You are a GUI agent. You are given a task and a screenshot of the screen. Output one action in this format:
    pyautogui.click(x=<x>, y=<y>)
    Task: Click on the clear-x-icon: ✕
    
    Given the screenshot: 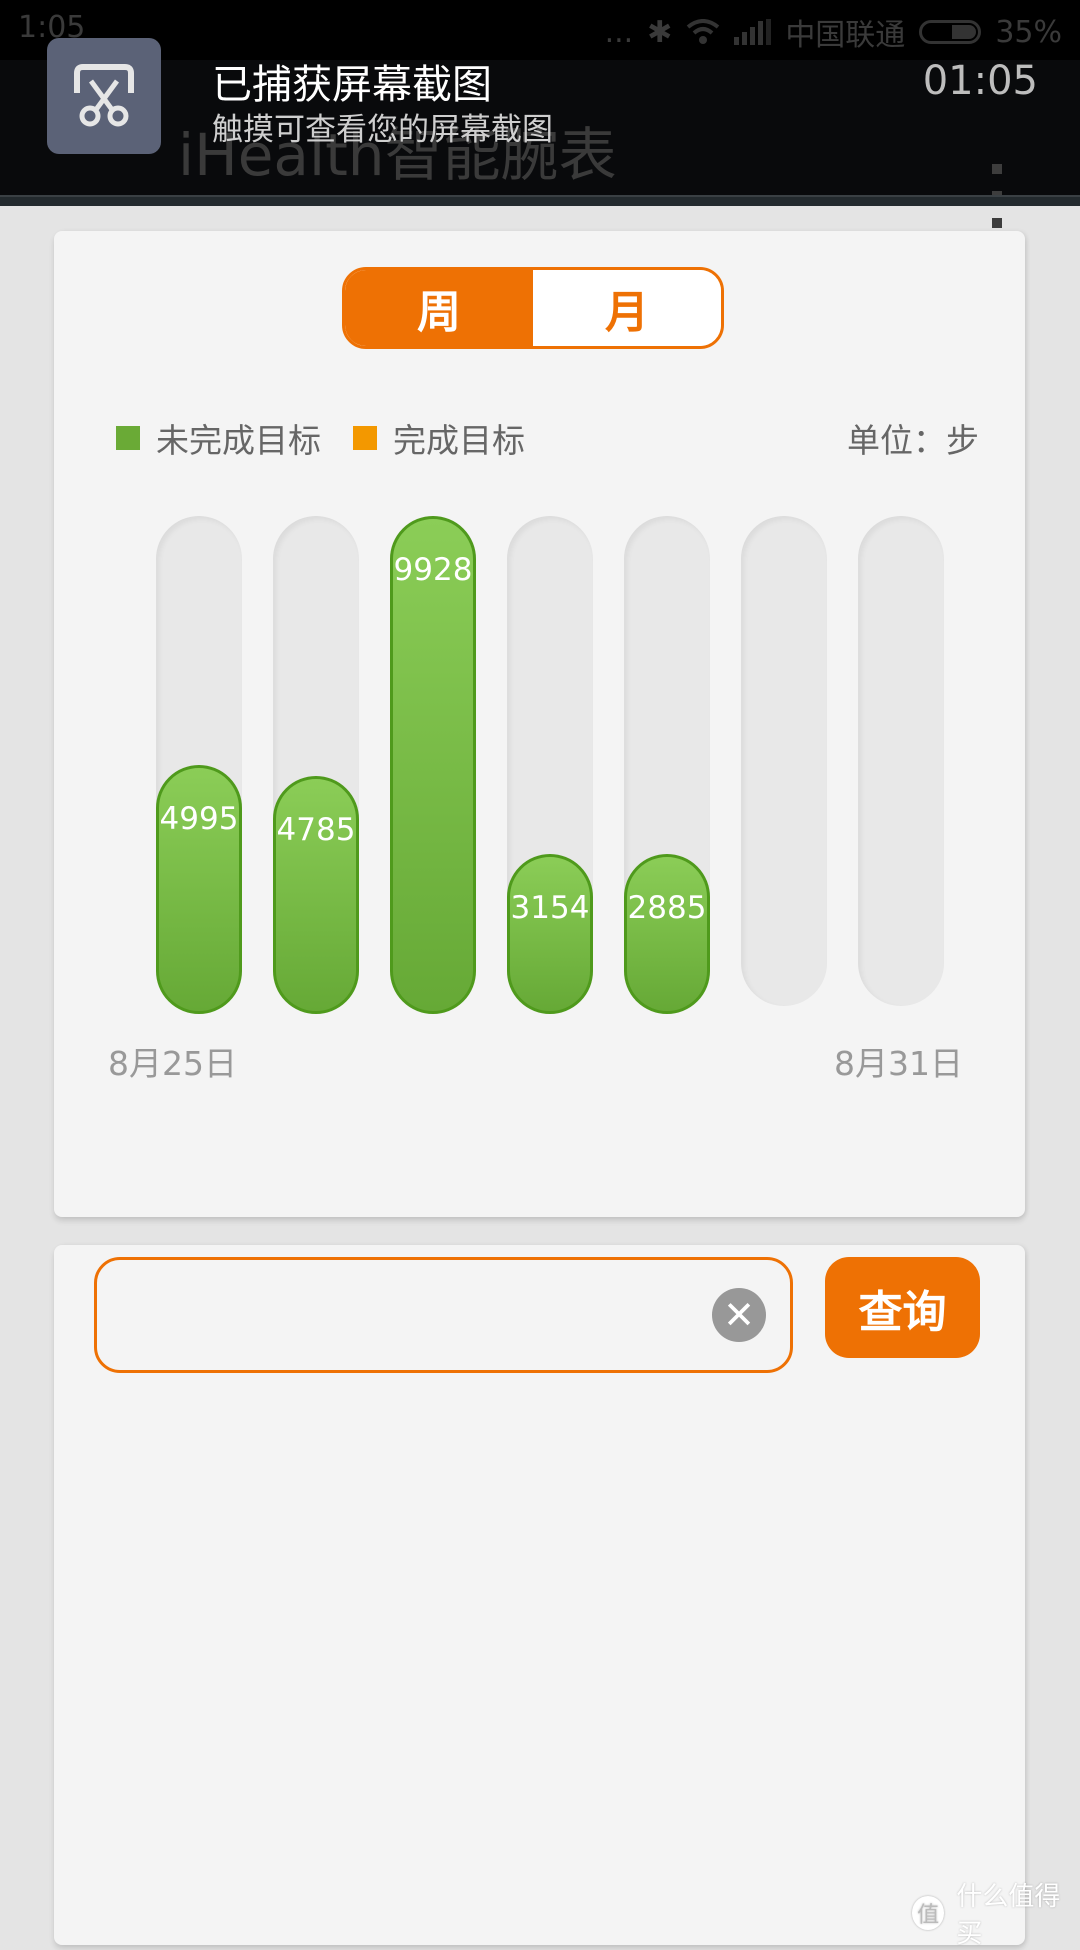 What is the action you would take?
    pyautogui.click(x=739, y=1315)
    